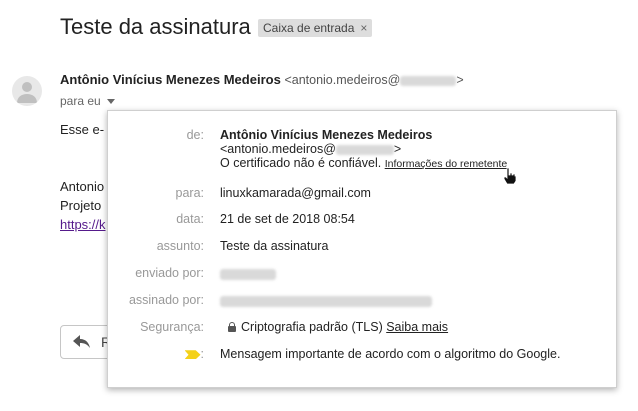 Image resolution: width=638 pixels, height=411 pixels. What do you see at coordinates (82, 186) in the screenshot?
I see `body-signature-name: Antonio` at bounding box center [82, 186].